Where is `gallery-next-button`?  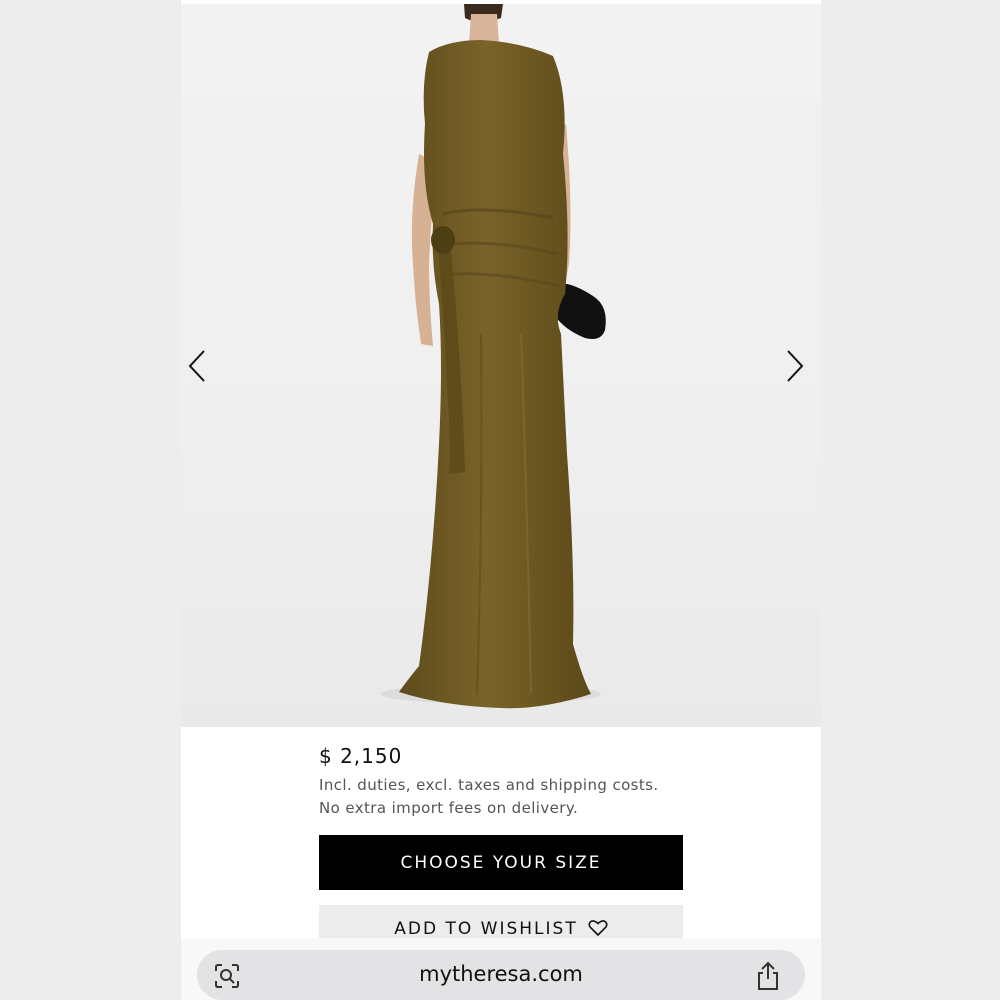 gallery-next-button is located at coordinates (800, 369).